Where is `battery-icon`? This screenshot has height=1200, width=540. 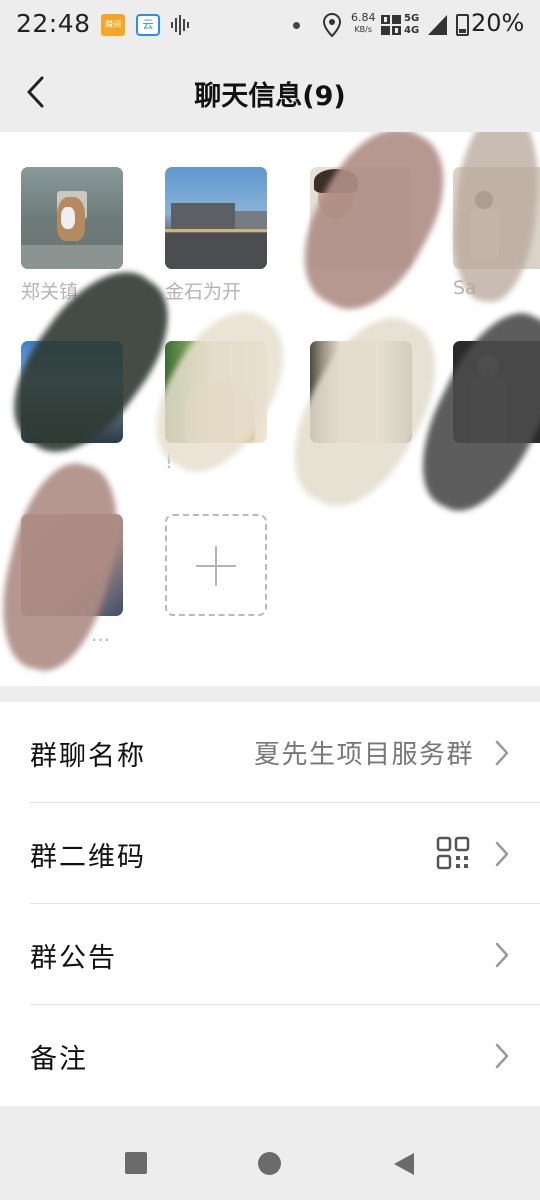
battery-icon is located at coordinates (462, 25).